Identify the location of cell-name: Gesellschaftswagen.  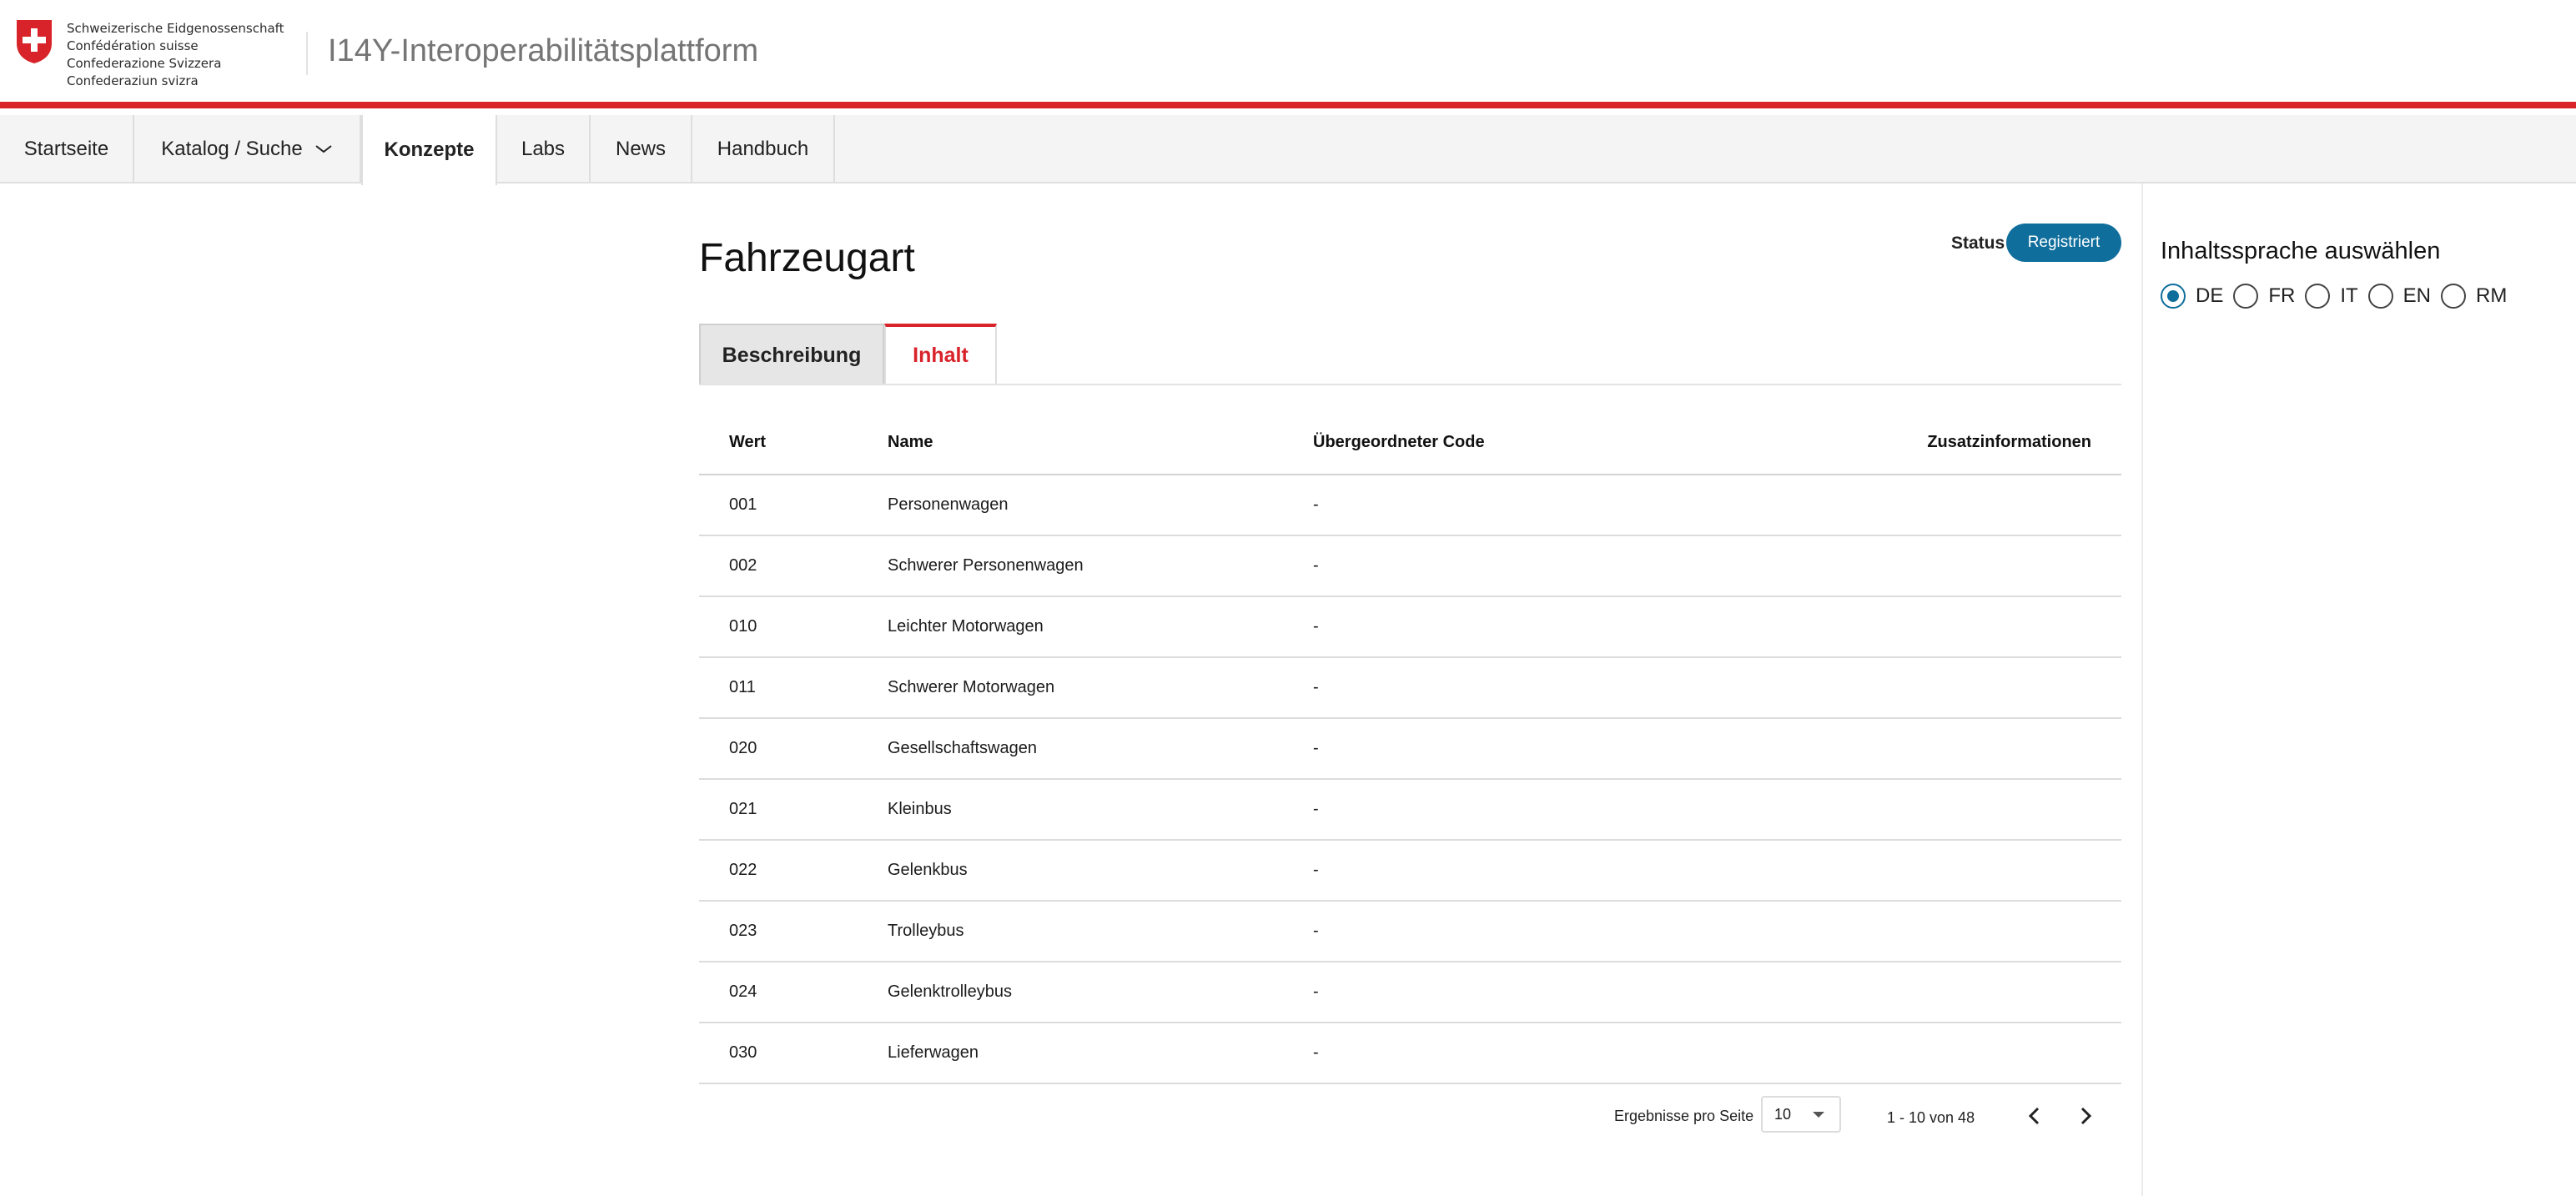
(1070, 749).